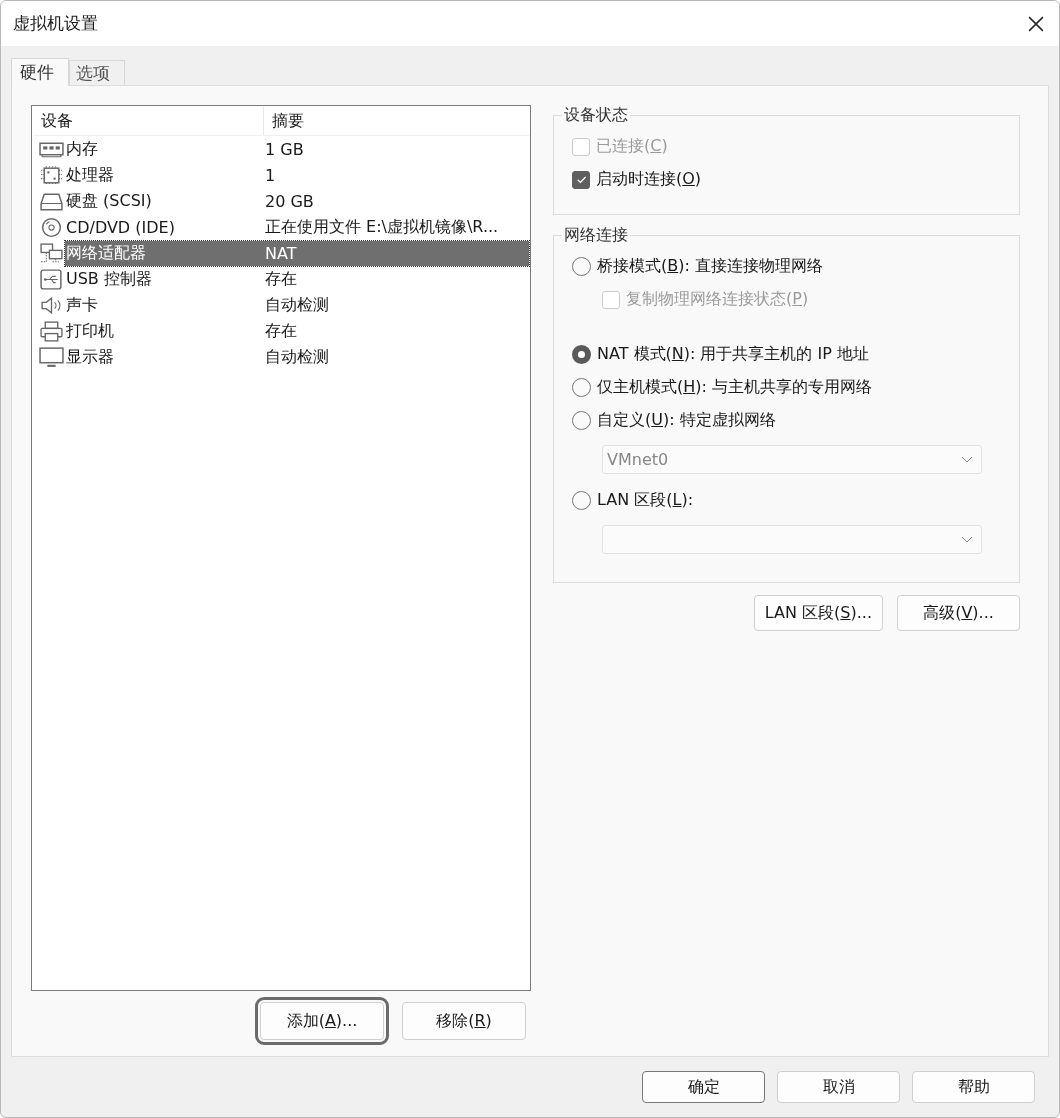 The image size is (1060, 1118). Describe the element at coordinates (297, 201) in the screenshot. I see `device-row: 硬盘 (SCSI) 20 GB` at that location.